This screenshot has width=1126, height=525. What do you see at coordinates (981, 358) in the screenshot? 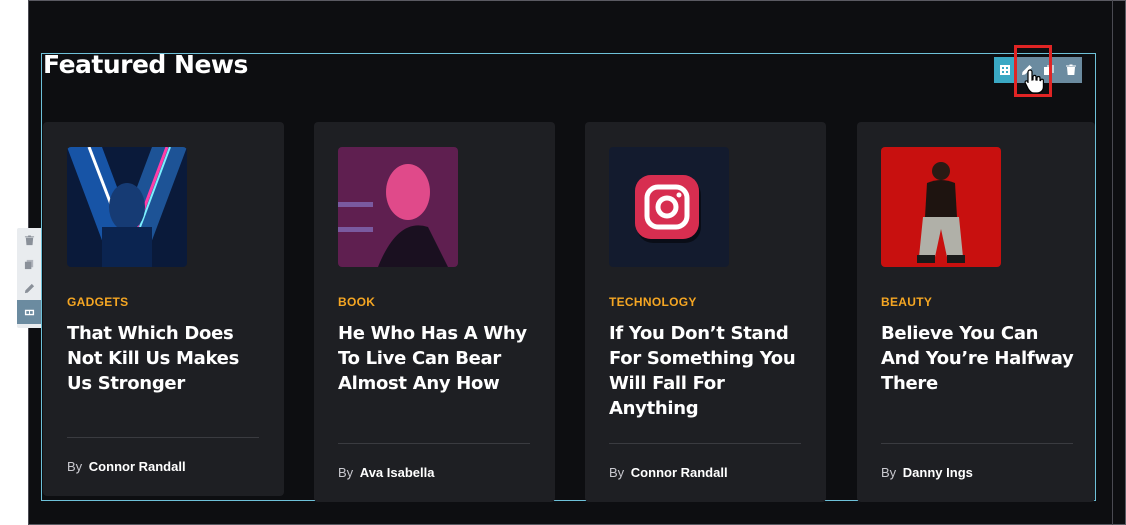
I see `news-title: Believe You Can And You’re Halfway There` at bounding box center [981, 358].